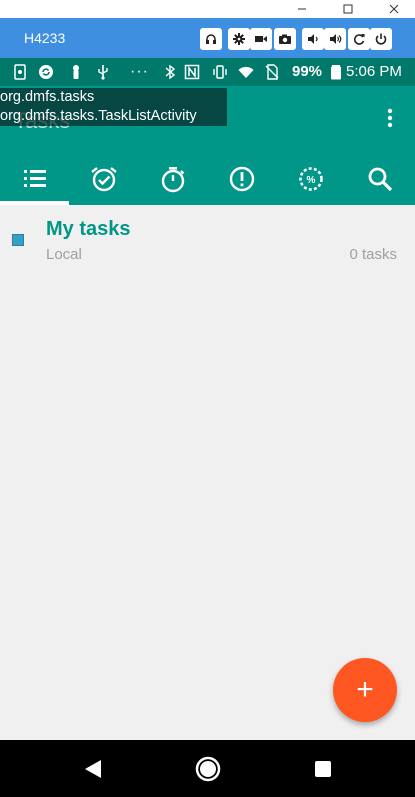 The height and width of the screenshot is (797, 415). I want to click on add-task-button: +, so click(365, 690).